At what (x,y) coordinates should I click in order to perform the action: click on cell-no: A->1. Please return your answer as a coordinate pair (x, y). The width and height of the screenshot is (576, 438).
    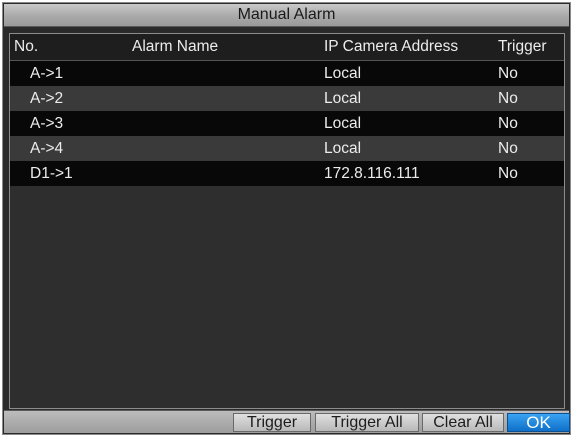
    Looking at the image, I should click on (47, 73).